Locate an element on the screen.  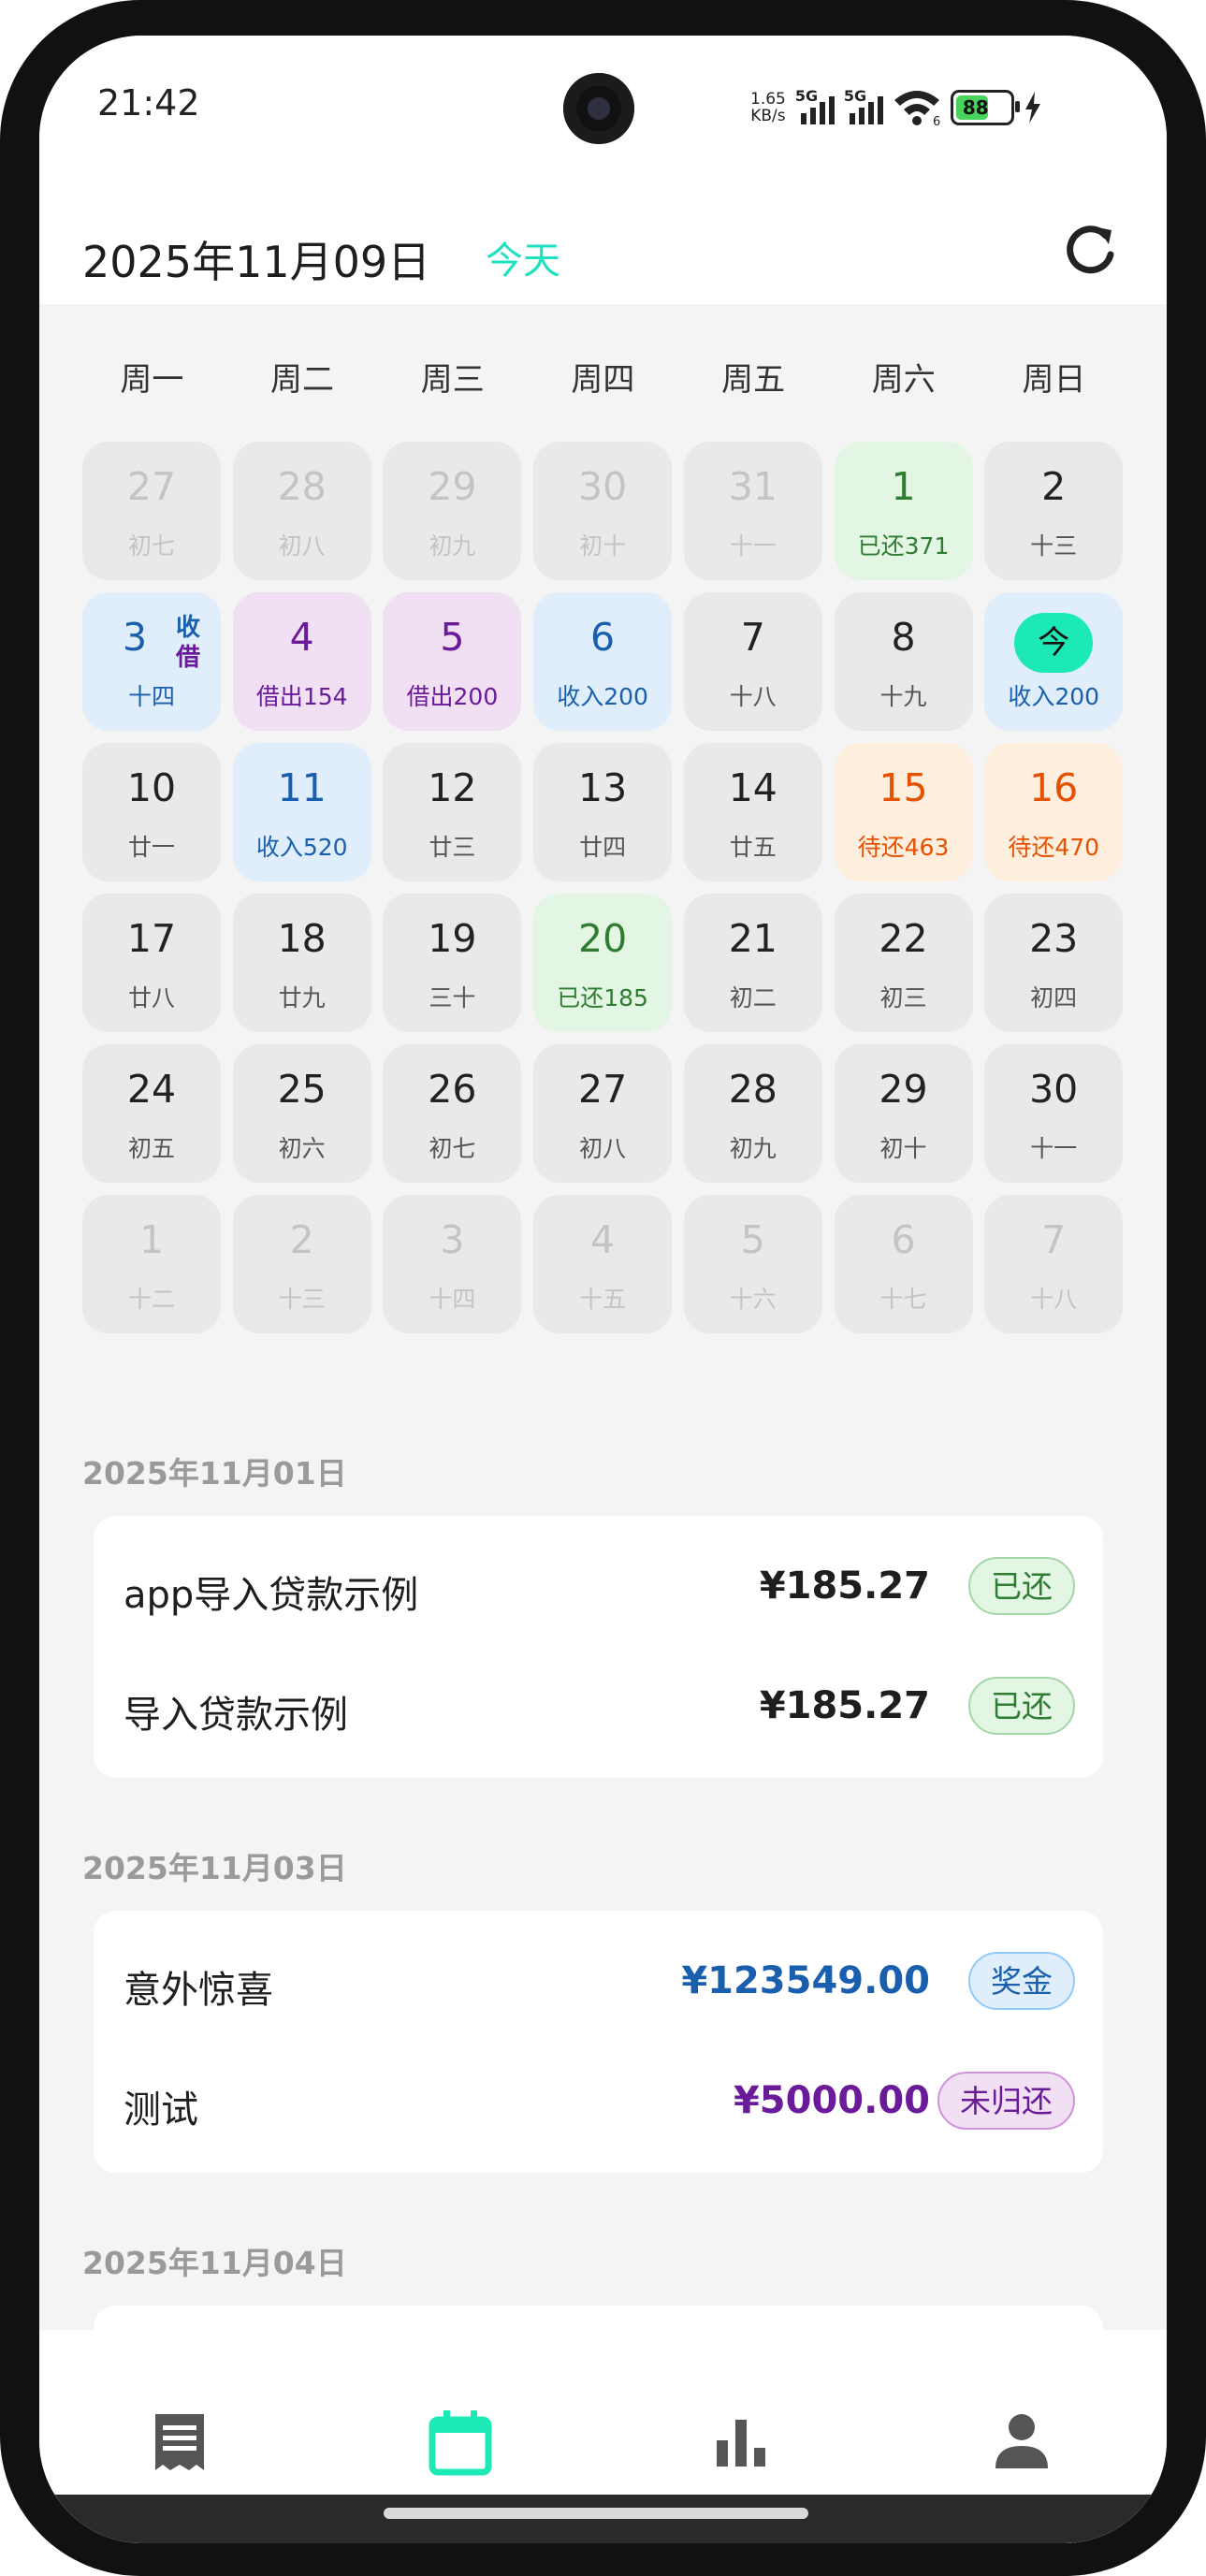
day-subtitle: 初三 is located at coordinates (903, 997).